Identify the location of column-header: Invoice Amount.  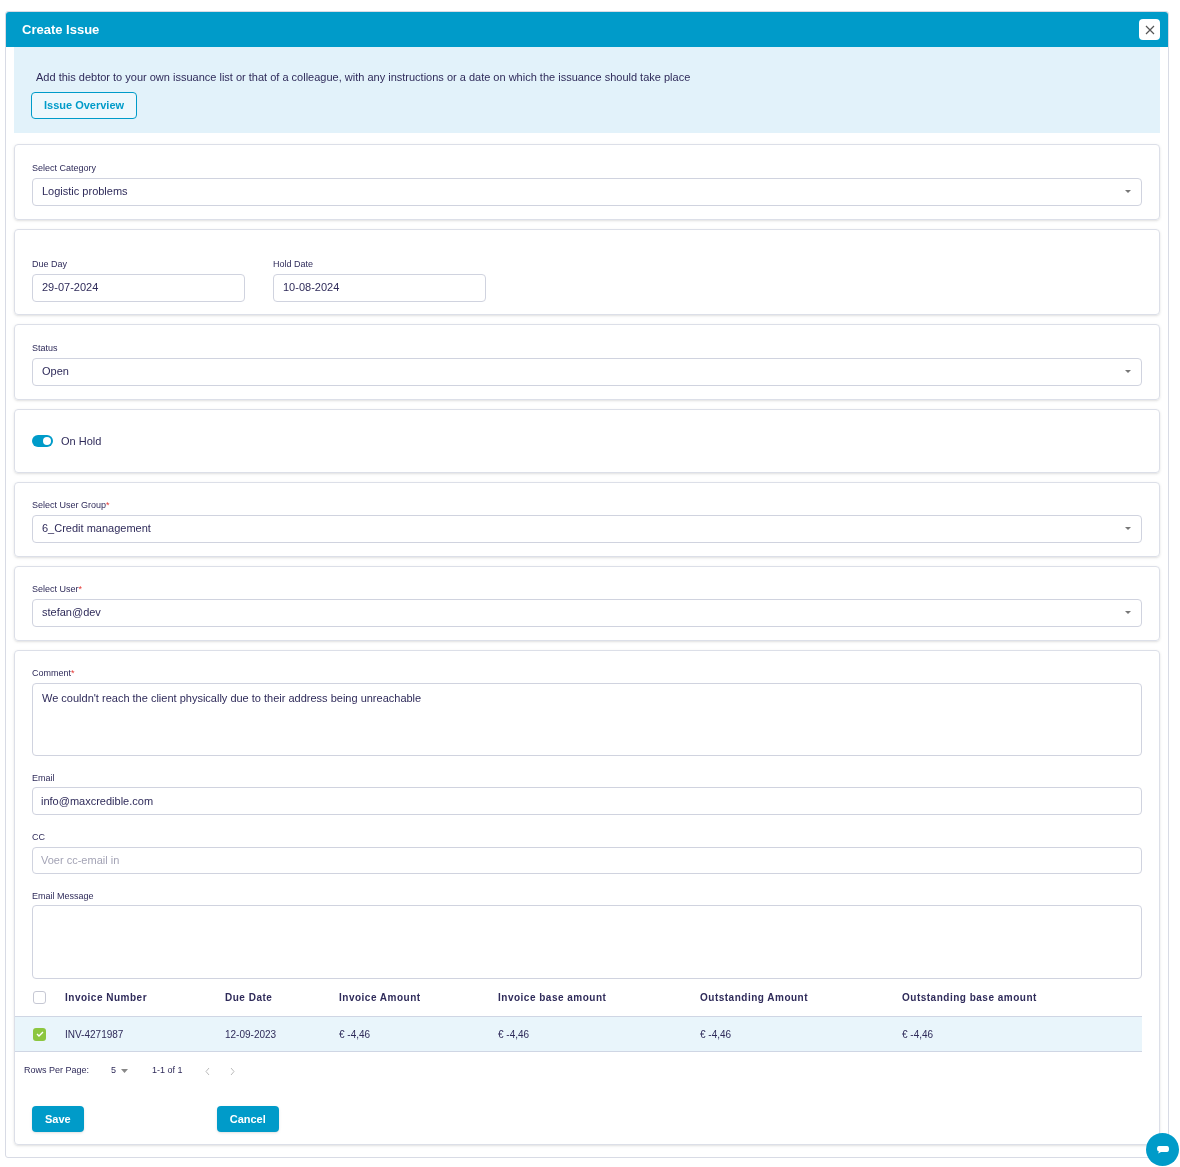
(380, 998).